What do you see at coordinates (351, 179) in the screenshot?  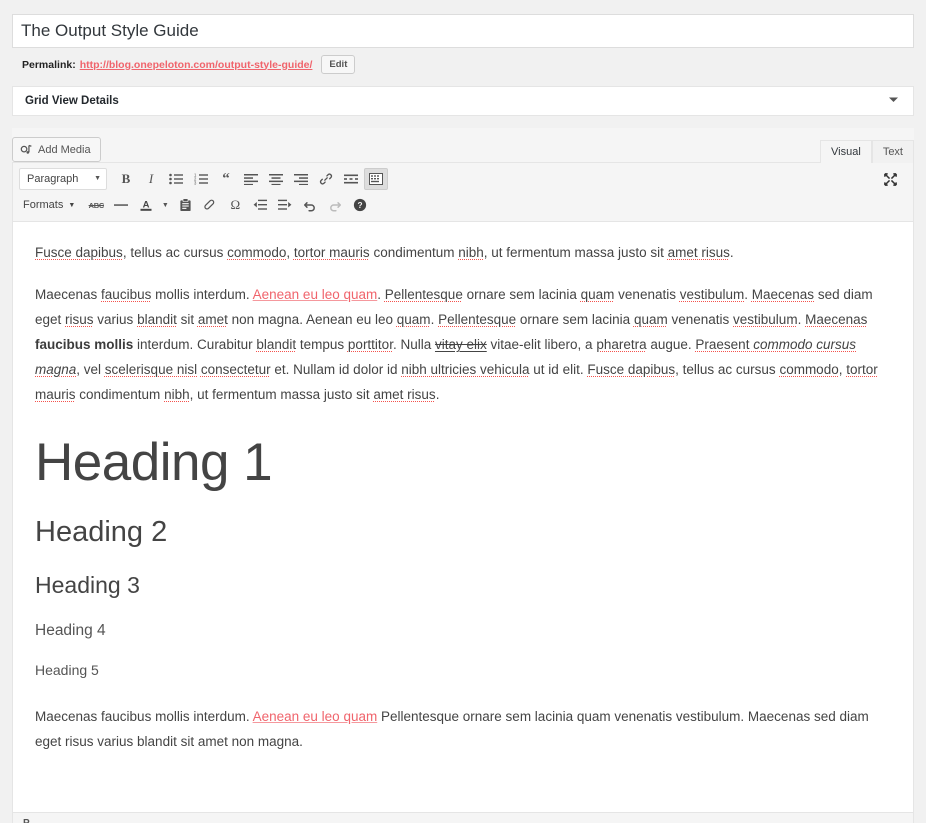 I see `read-more-button` at bounding box center [351, 179].